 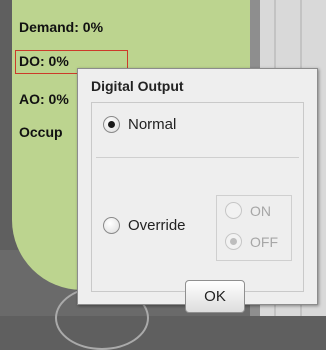 I want to click on ao-label: AO: 0%, so click(x=44, y=99).